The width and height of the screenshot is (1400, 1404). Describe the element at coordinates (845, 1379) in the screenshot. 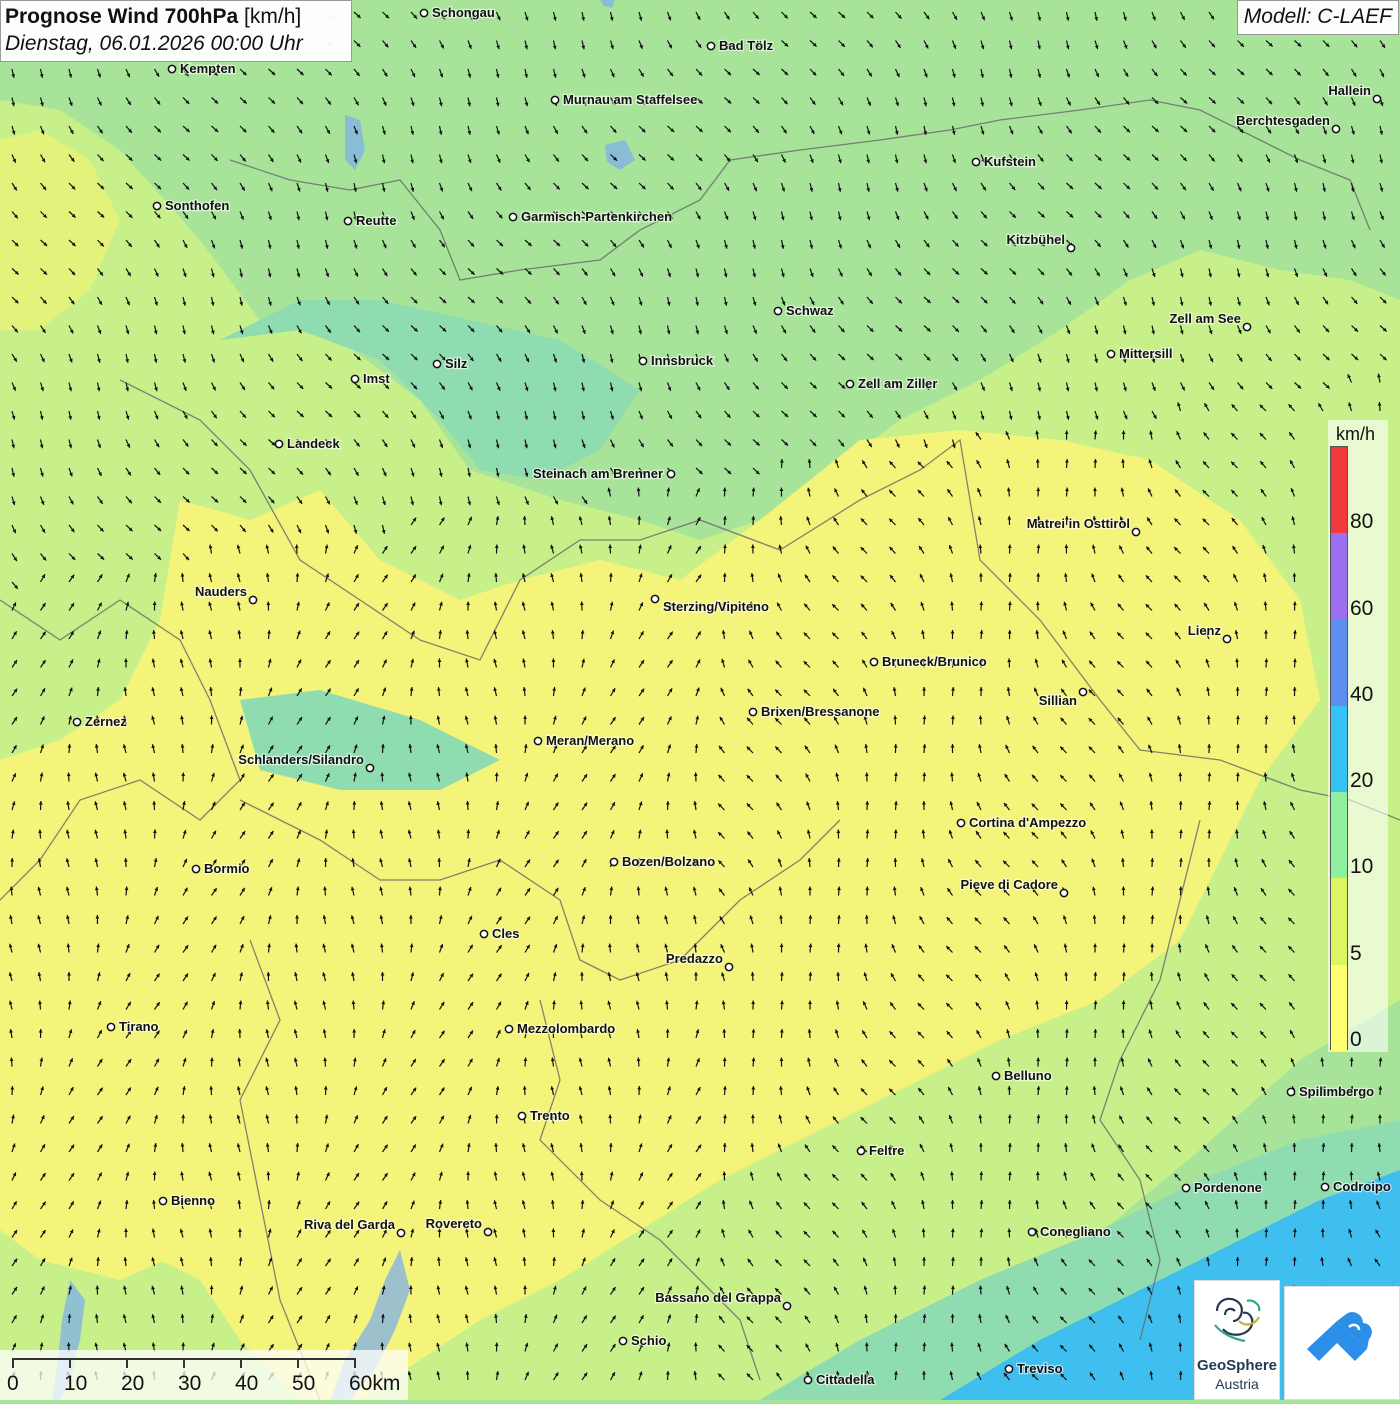

I see `city-label: Cittadella` at that location.